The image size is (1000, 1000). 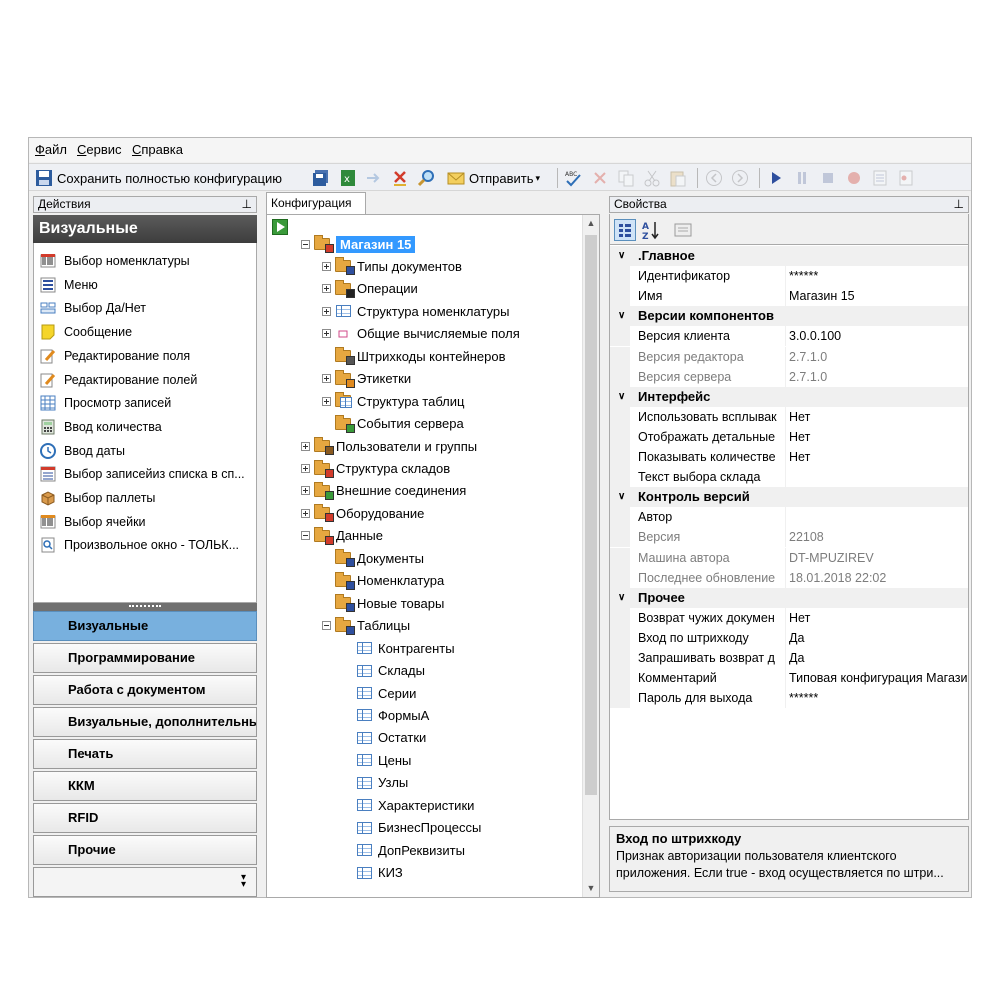 I want to click on tree-node: Номенклатура, so click(x=383, y=581).